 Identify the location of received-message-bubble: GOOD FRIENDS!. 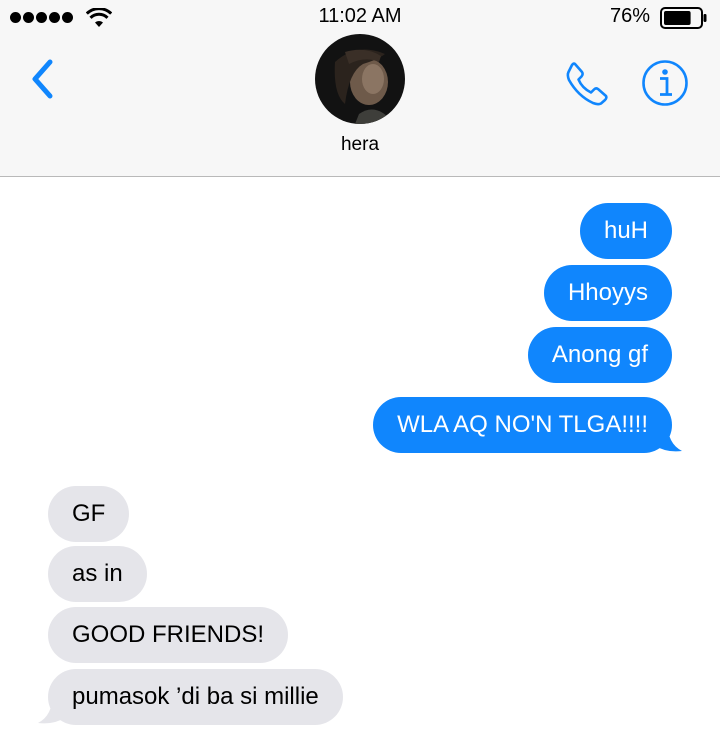
(168, 635).